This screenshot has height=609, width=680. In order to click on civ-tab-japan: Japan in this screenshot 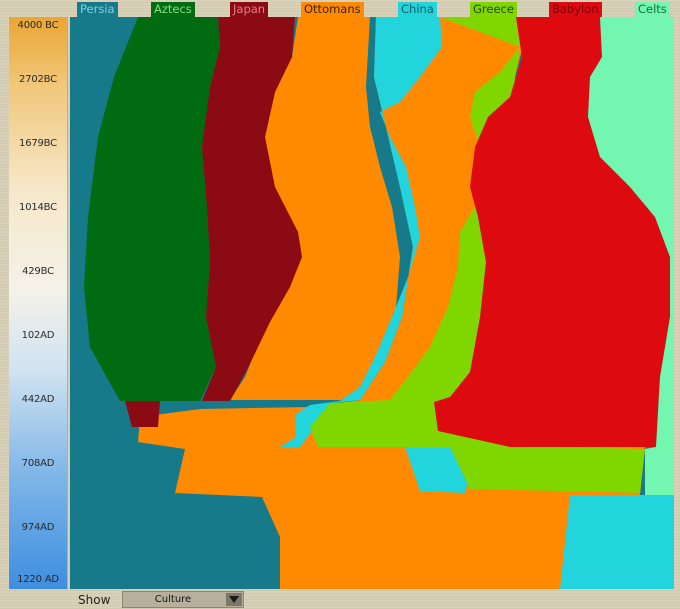, I will do `click(249, 9)`.